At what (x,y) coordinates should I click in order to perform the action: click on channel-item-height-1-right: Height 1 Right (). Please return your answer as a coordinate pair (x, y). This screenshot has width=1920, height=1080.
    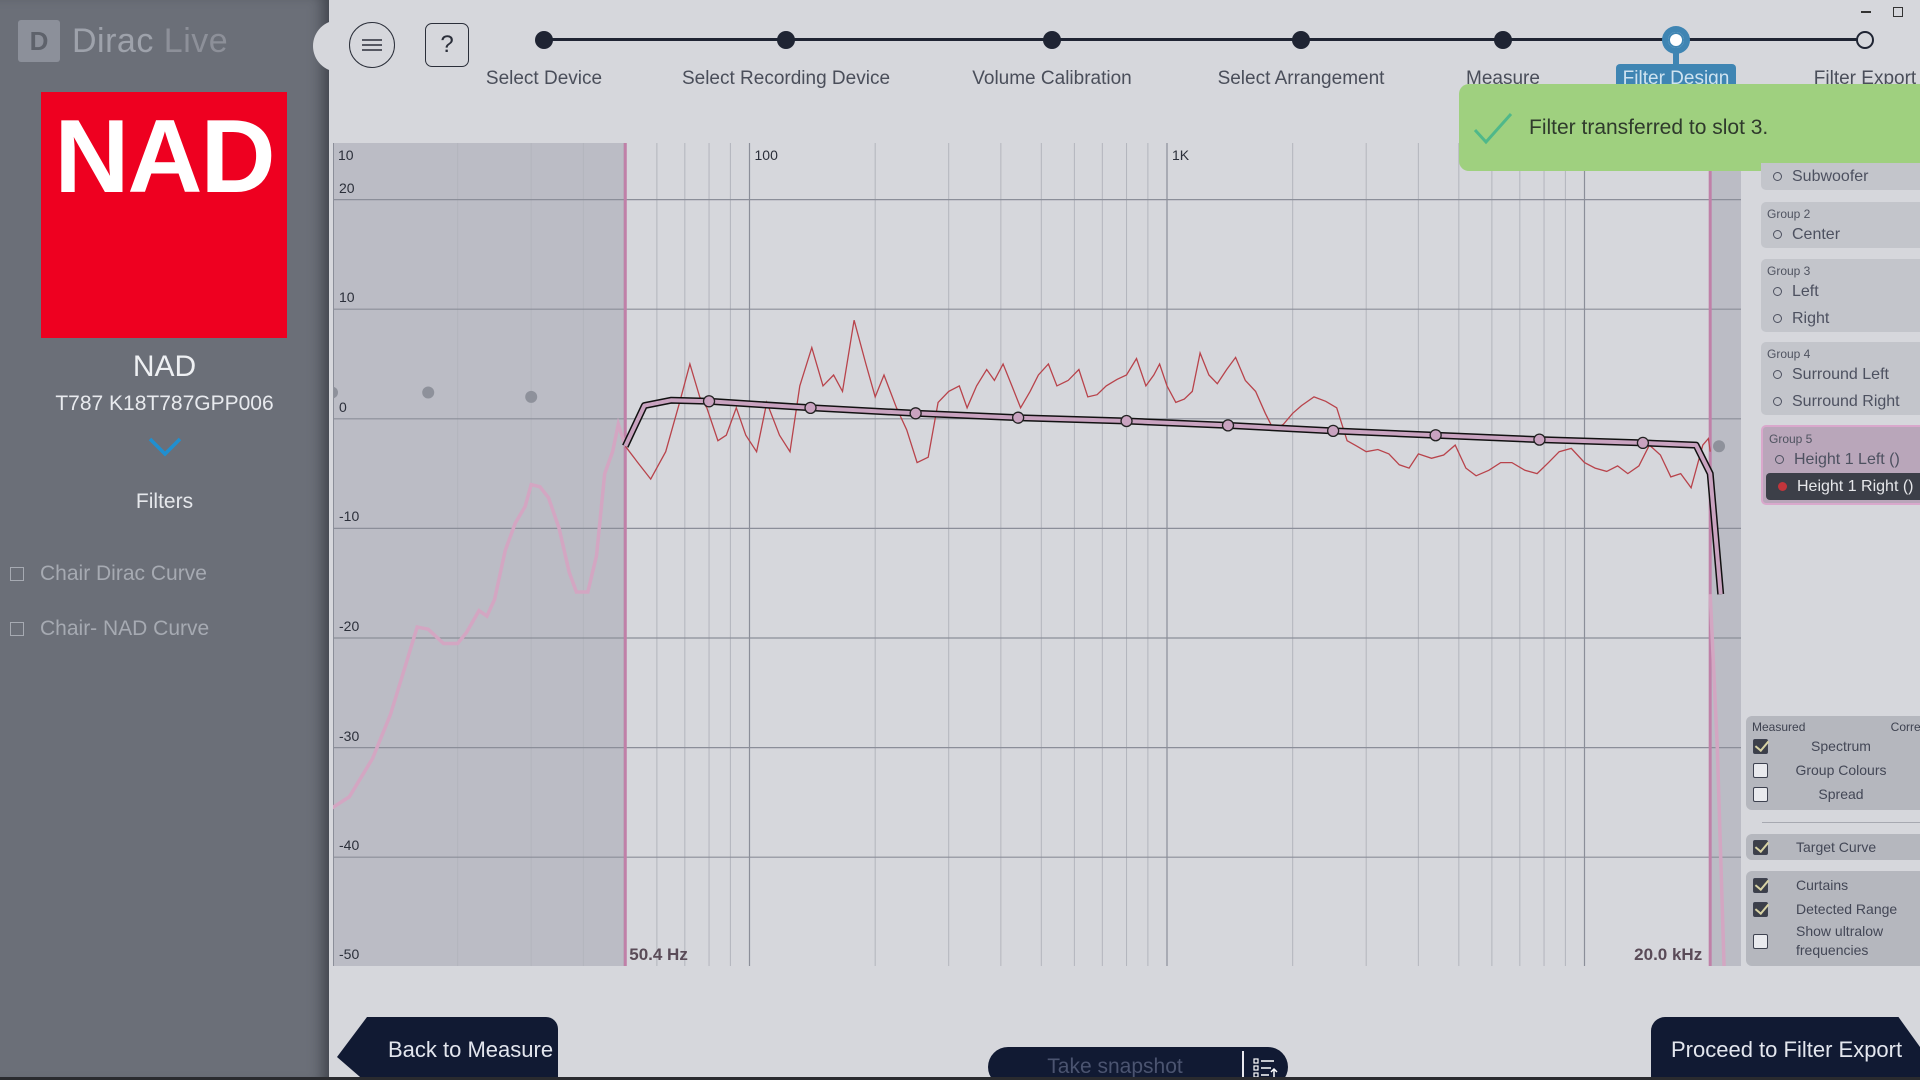
    Looking at the image, I should click on (1843, 486).